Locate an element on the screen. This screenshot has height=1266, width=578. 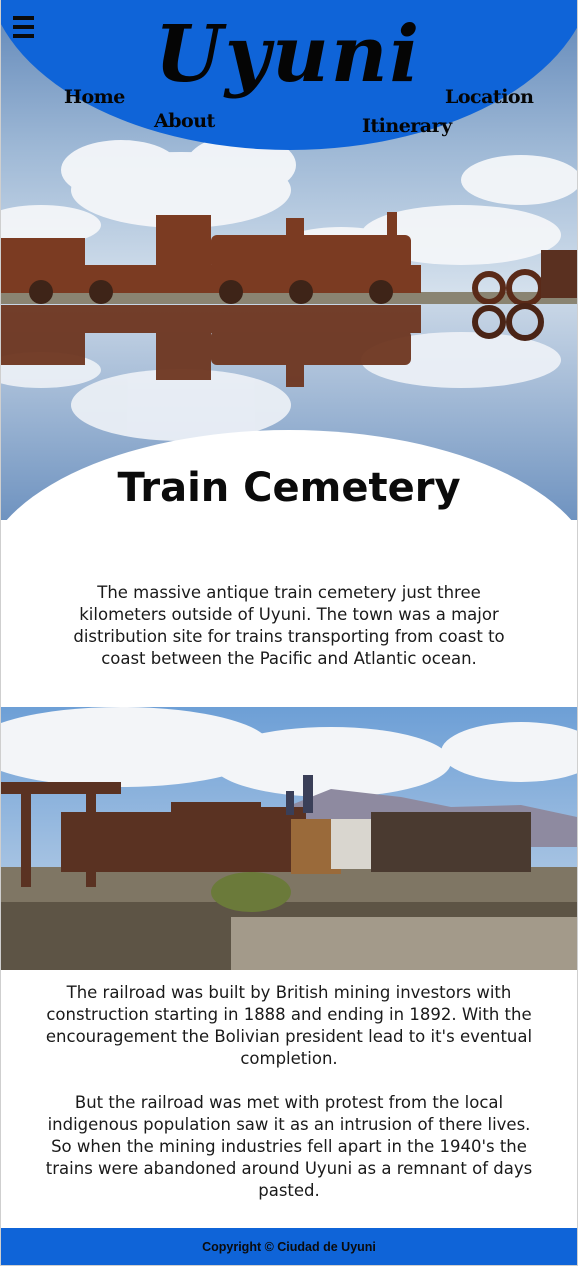
page-title: Train Cemetery is located at coordinates (289, 488).